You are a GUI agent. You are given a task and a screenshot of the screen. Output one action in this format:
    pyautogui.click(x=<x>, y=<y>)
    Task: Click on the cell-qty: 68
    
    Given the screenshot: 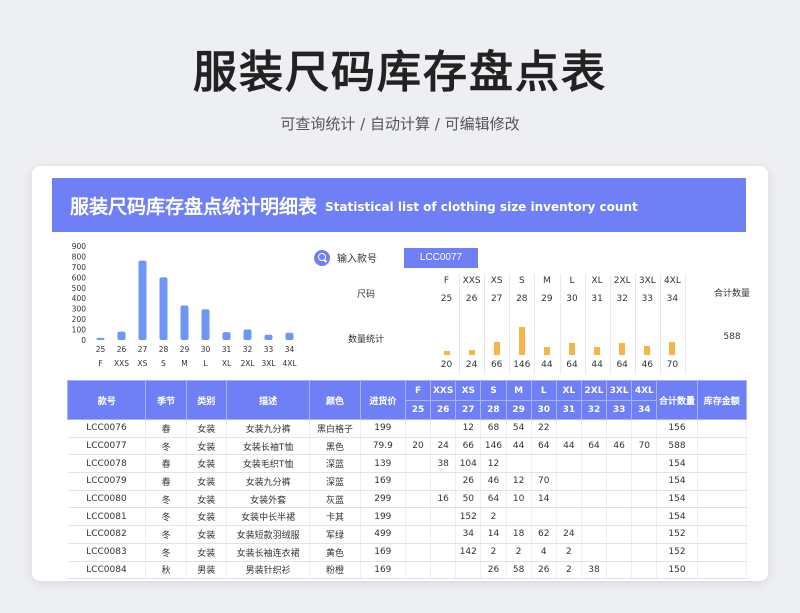 What is the action you would take?
    pyautogui.click(x=493, y=428)
    